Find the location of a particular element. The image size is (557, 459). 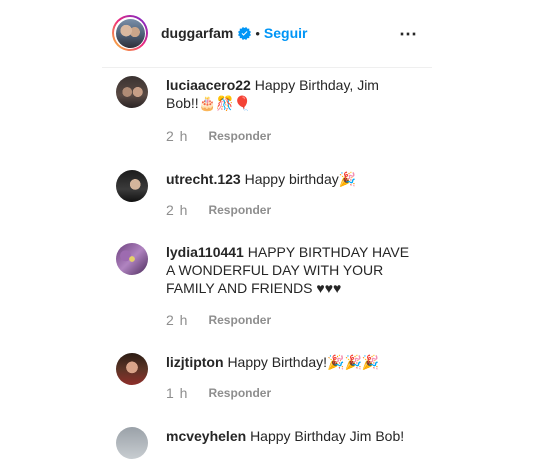

post-header: duggarfam • Seguir ⋯ is located at coordinates (272, 33).